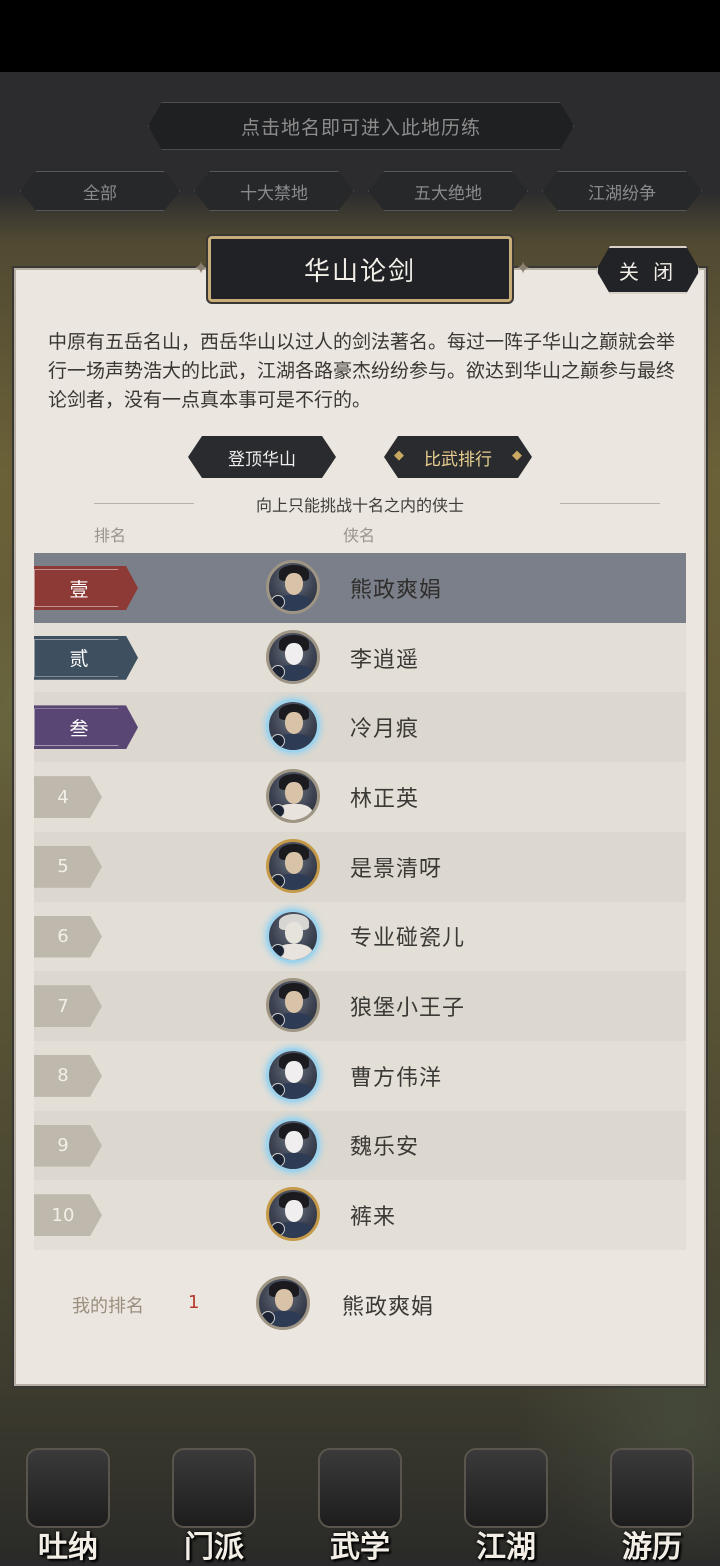  I want to click on nav-item-0: 吐纳, so click(68, 1503).